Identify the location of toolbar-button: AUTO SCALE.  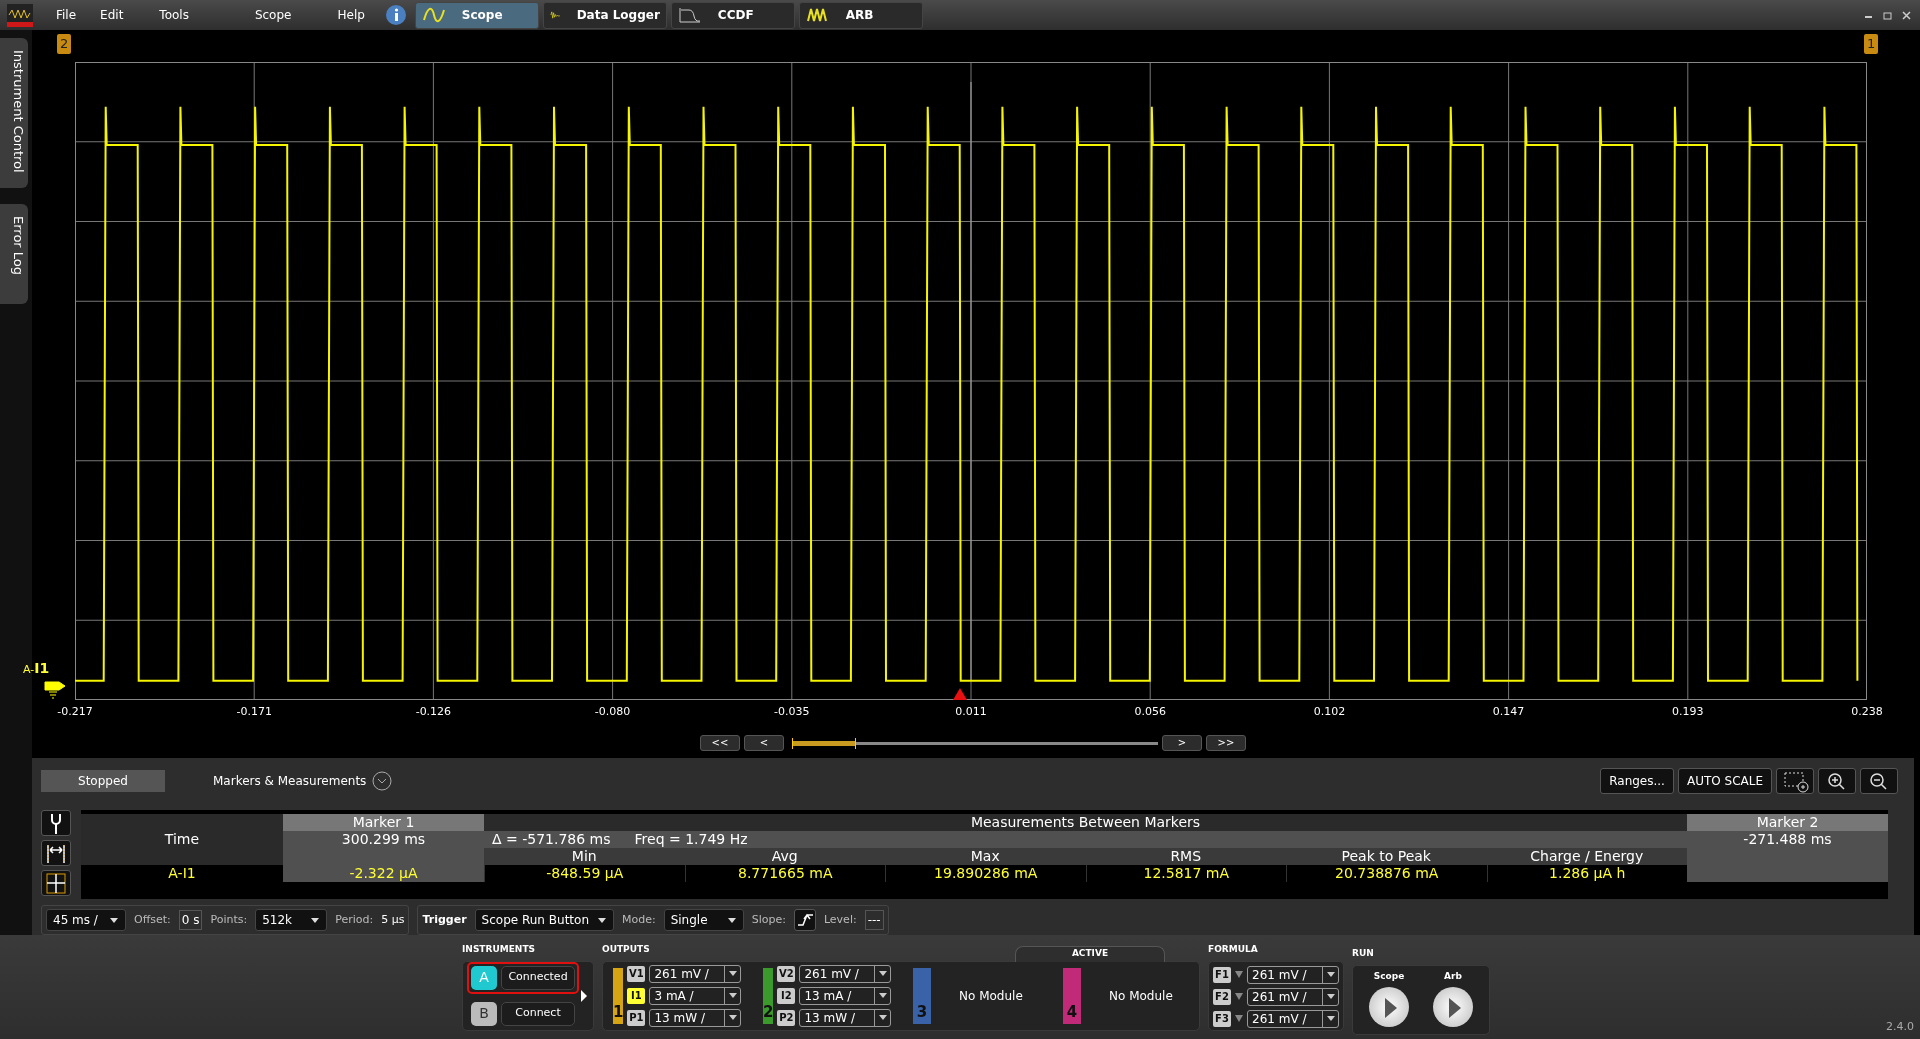
(1724, 781).